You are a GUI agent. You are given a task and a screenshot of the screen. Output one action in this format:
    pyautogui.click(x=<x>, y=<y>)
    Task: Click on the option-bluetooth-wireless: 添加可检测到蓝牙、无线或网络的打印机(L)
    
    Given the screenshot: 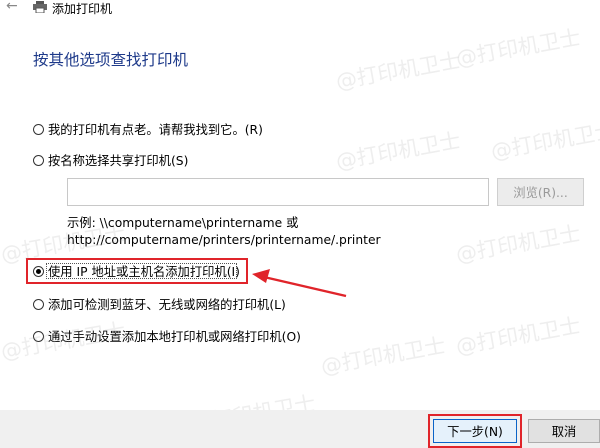 What is the action you would take?
    pyautogui.click(x=159, y=304)
    